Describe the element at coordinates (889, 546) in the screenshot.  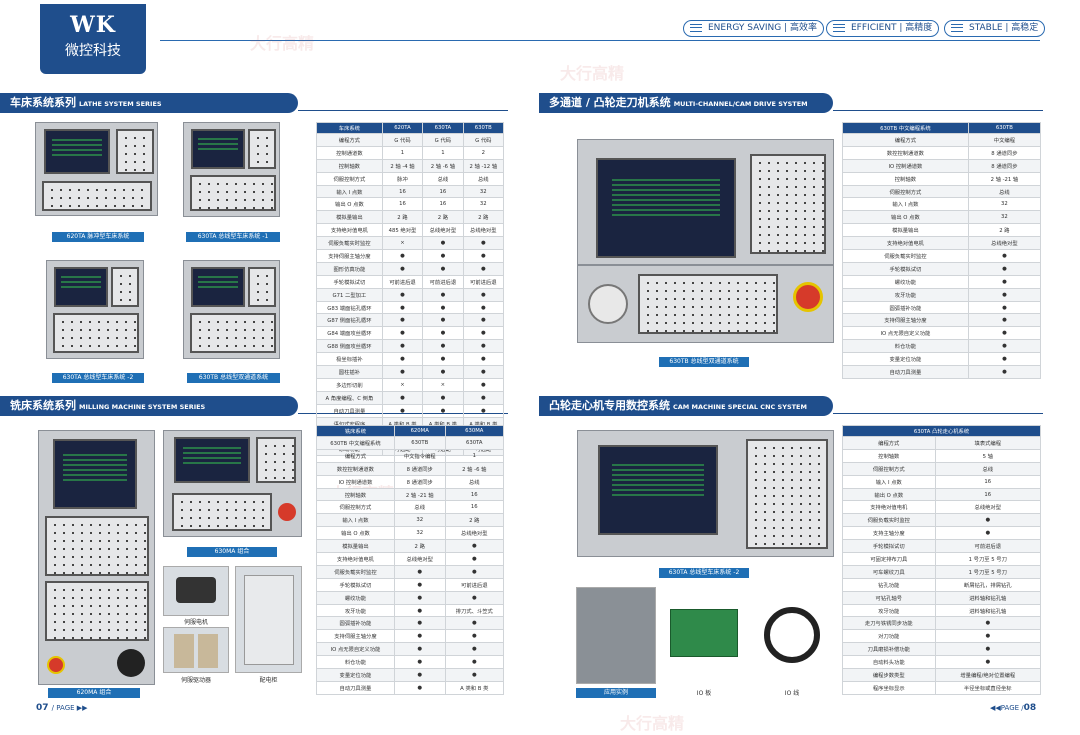
I see `table-cell: 手轮模拟试切` at that location.